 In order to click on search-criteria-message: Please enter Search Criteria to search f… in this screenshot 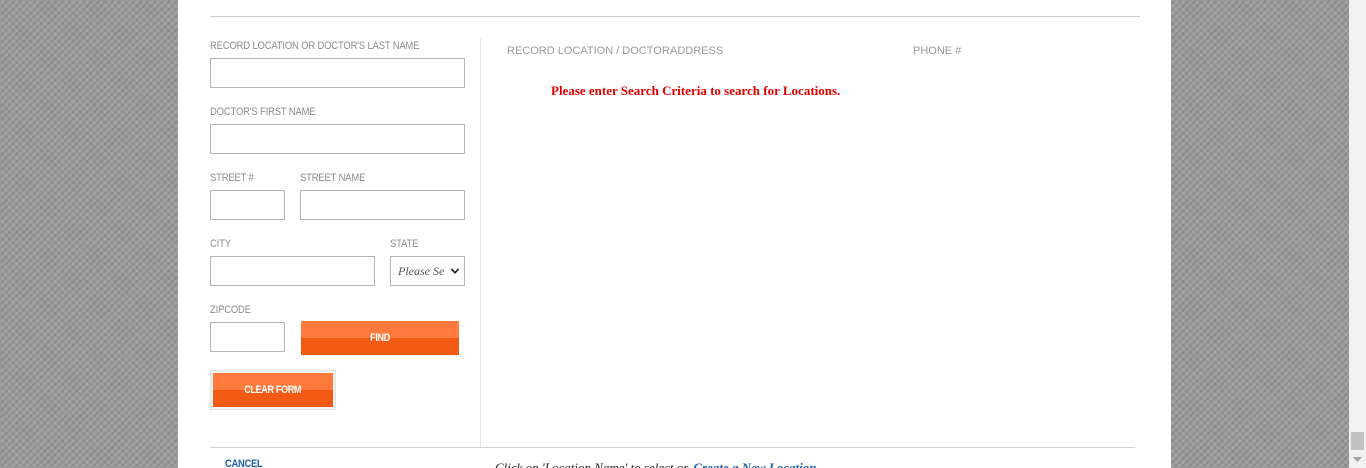, I will do `click(696, 90)`.